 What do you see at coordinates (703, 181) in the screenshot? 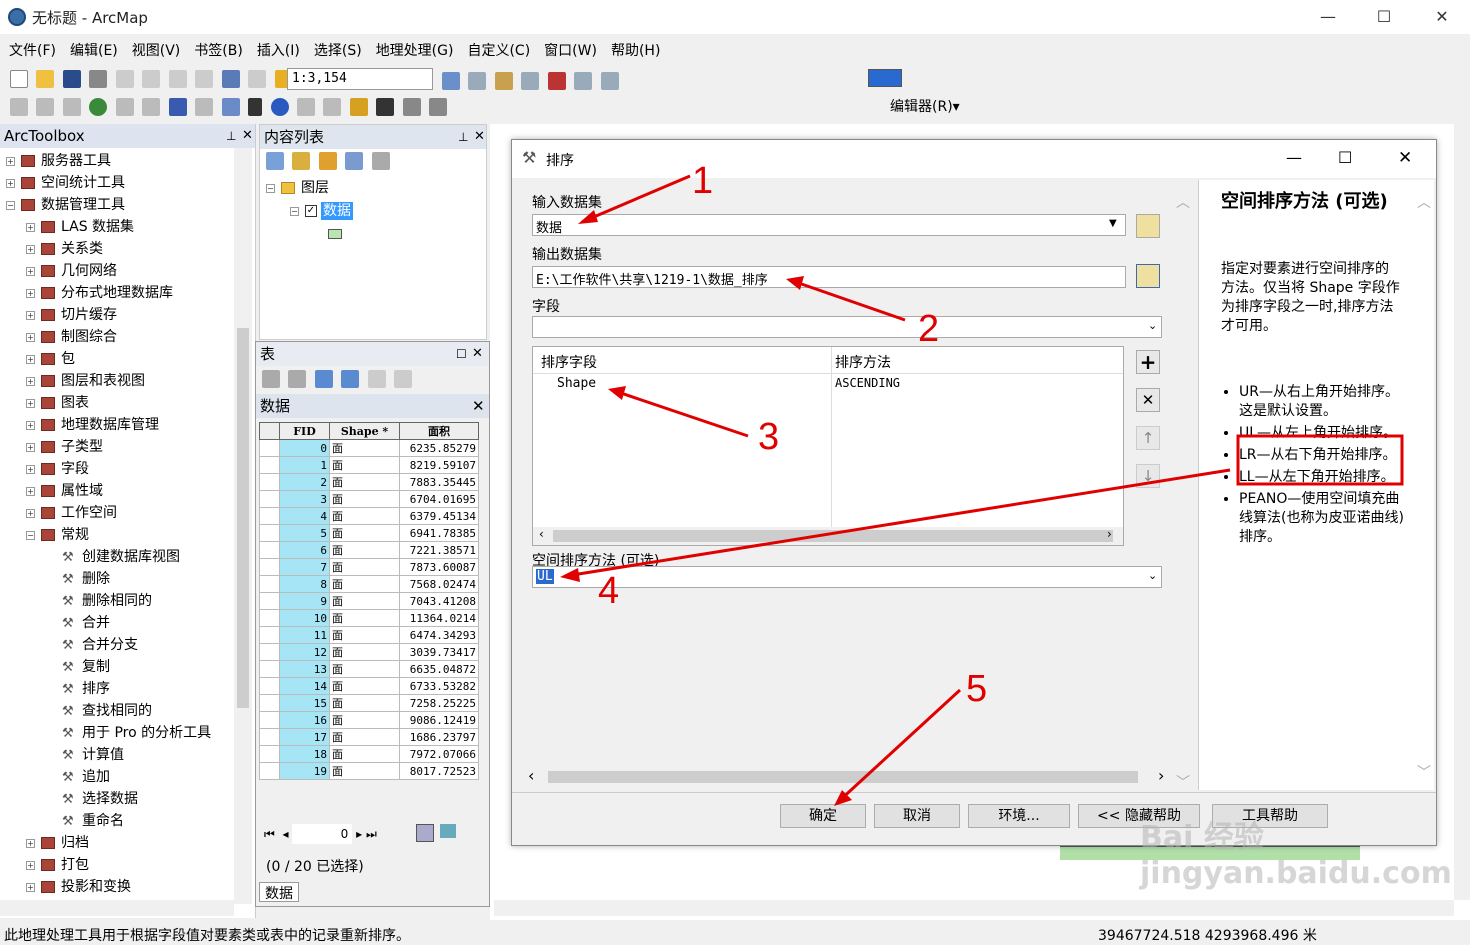
I see `annotation-1: 1` at bounding box center [703, 181].